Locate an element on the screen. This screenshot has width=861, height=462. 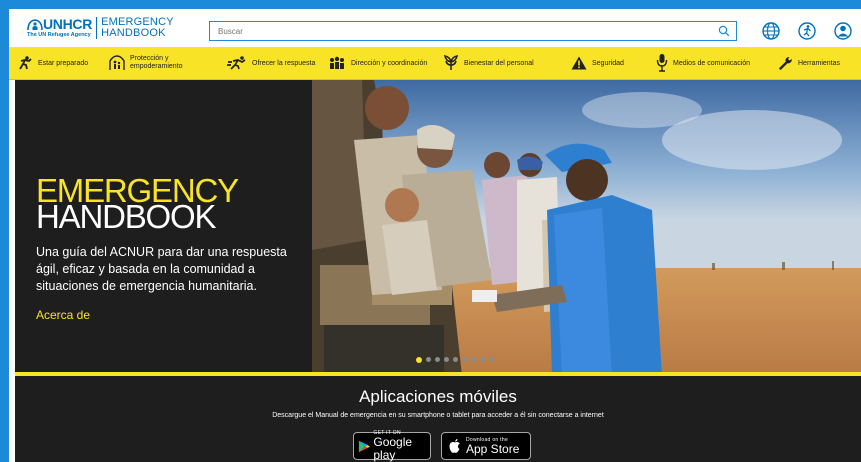
nav-item-security: Seguridad is located at coordinates (597, 63).